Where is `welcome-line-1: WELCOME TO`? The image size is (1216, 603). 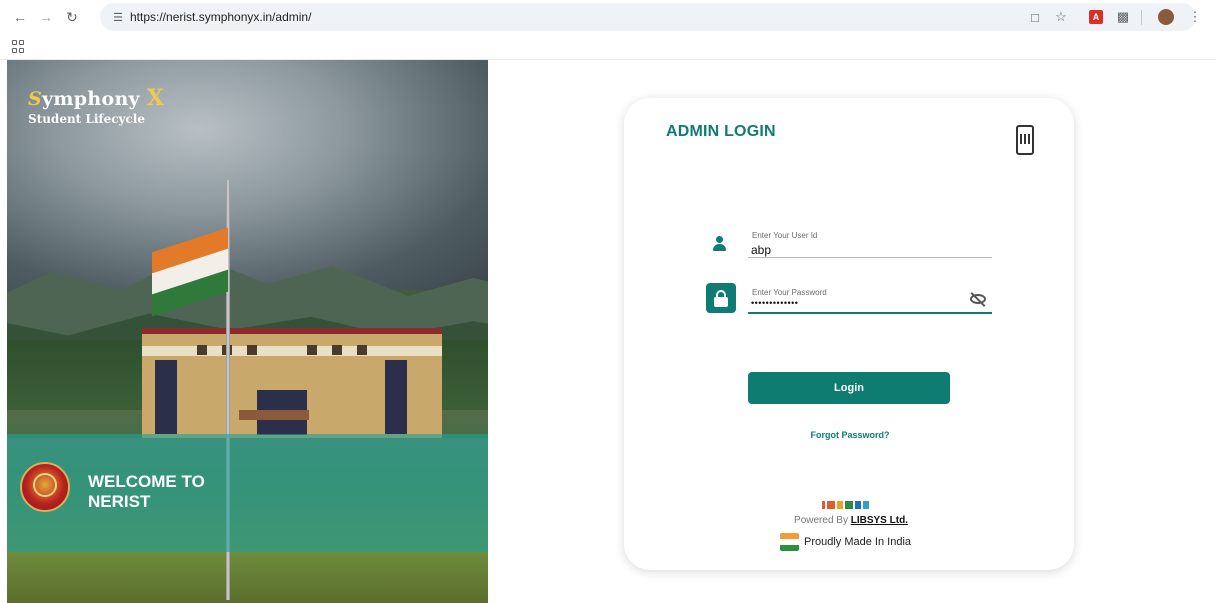
welcome-line-1: WELCOME TO is located at coordinates (146, 481).